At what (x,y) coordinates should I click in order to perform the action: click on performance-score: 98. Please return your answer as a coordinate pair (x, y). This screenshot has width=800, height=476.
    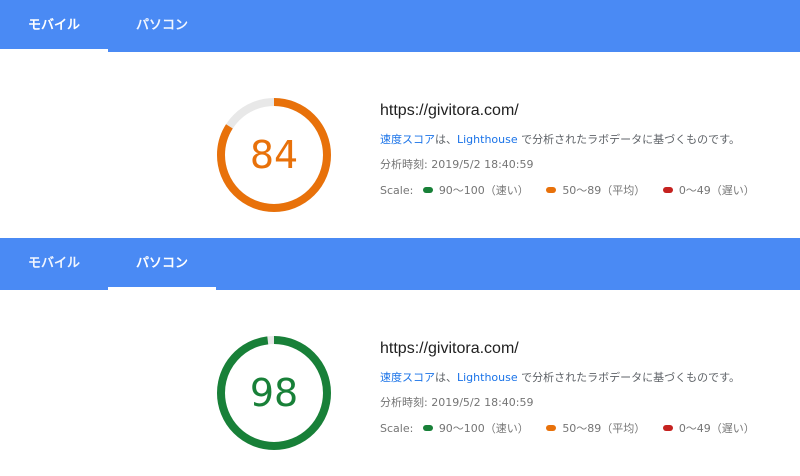
    Looking at the image, I should click on (274, 393).